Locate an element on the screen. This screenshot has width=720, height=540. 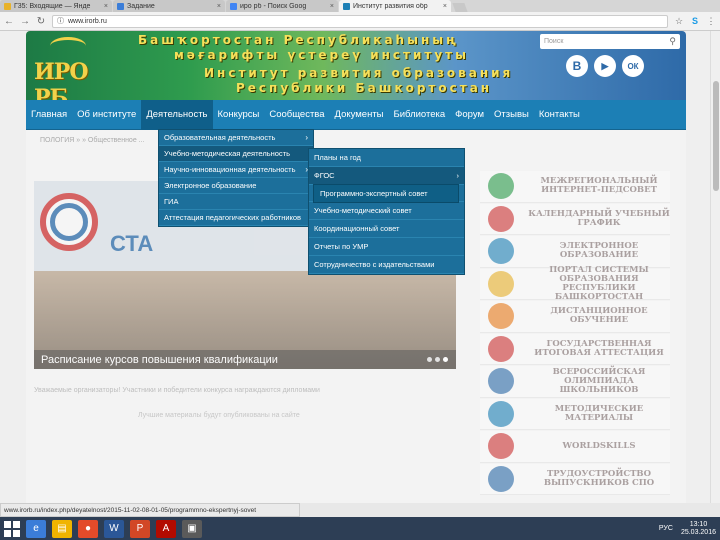
dropdown-item: Учебно-методическая деятельность is located at coordinates (236, 154).